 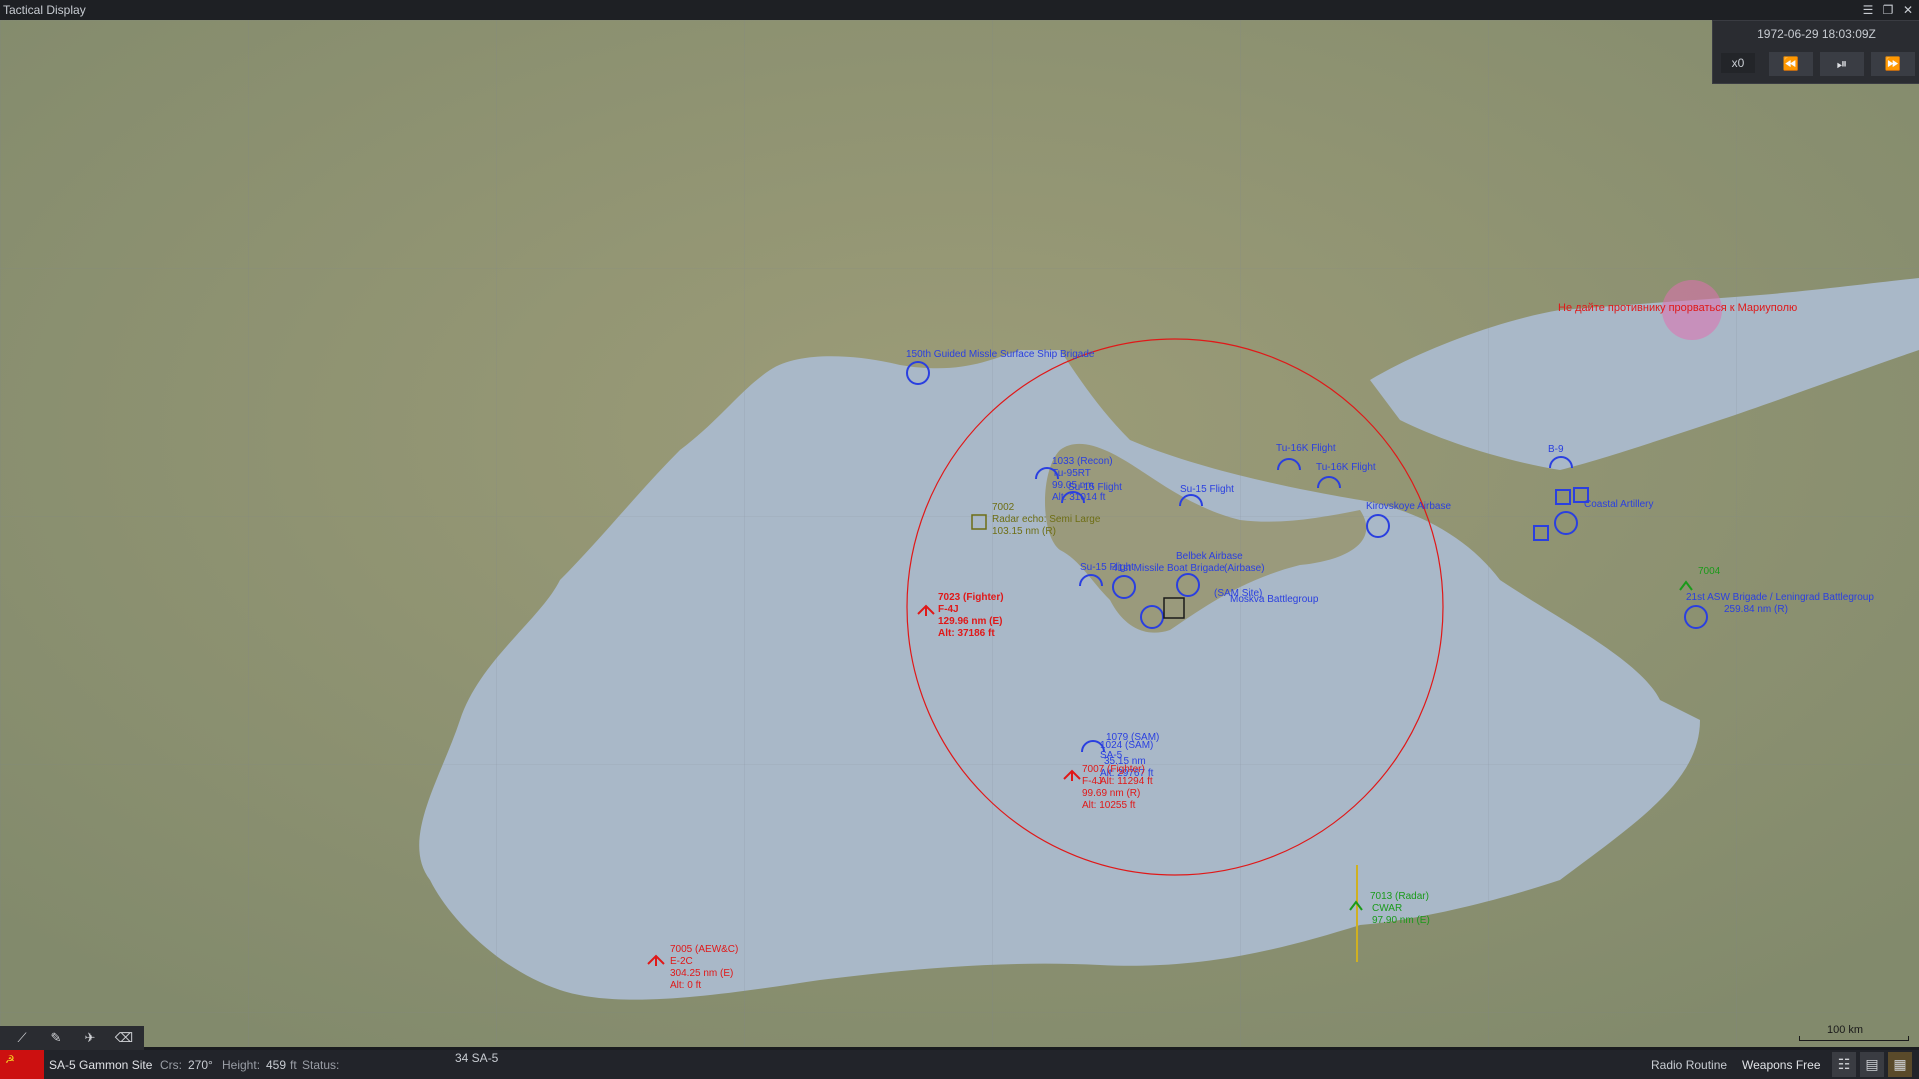 I want to click on scale-bar: 100 km, so click(x=1854, y=1032).